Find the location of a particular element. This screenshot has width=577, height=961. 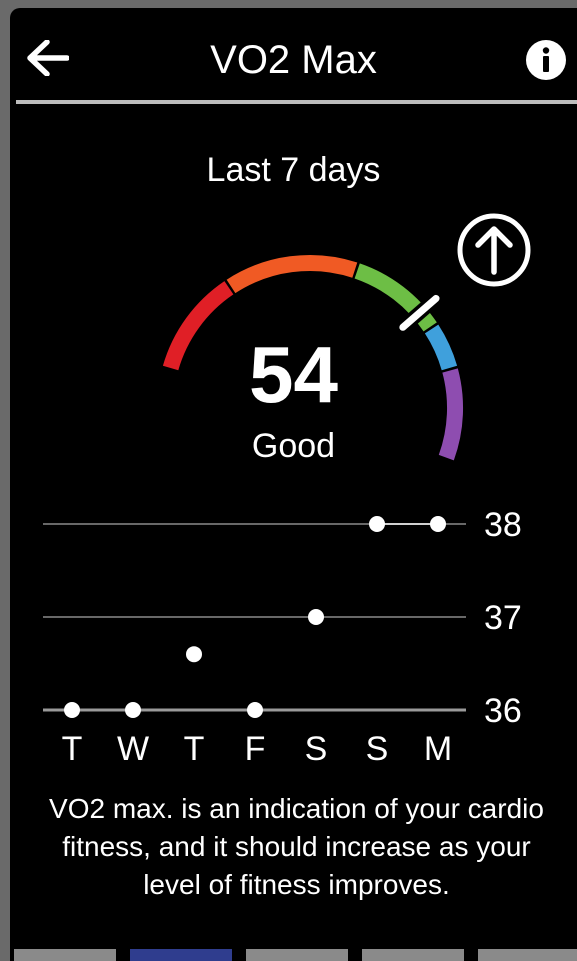

x-tick-label: F is located at coordinates (255, 749).